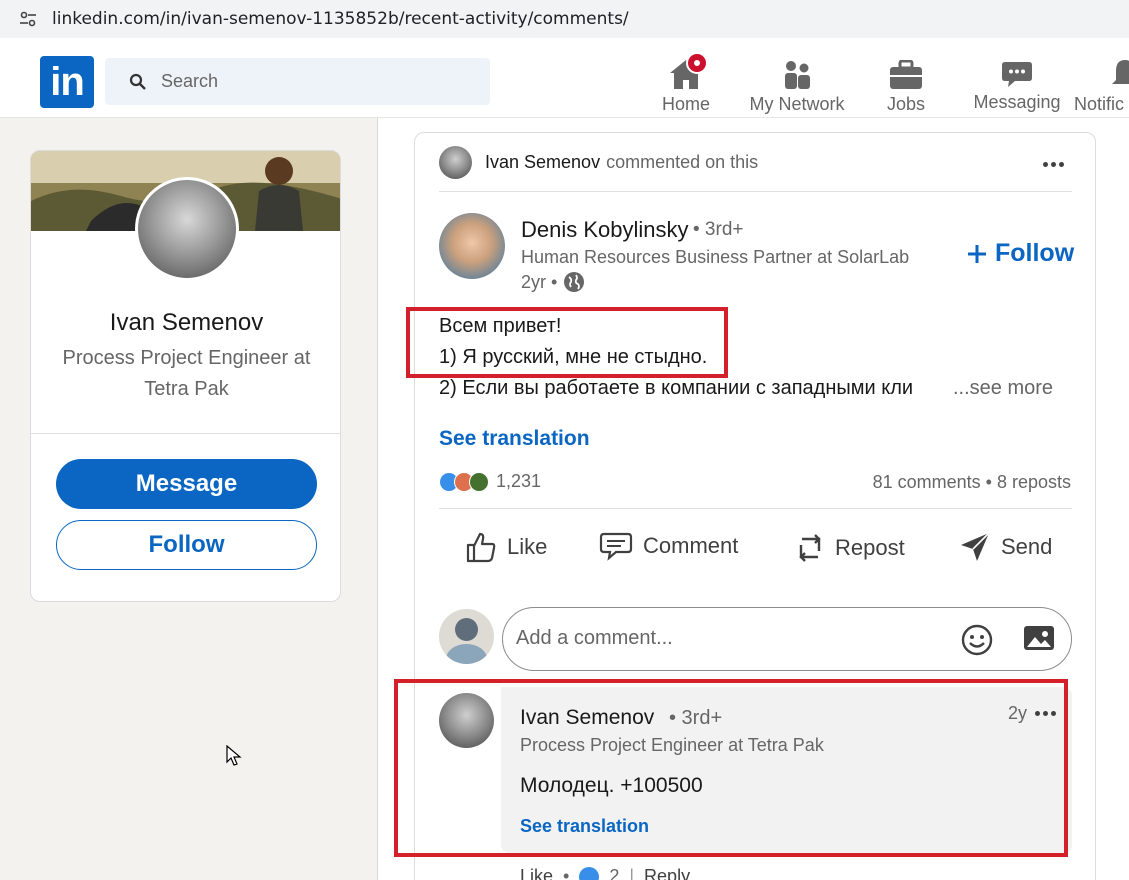 The image size is (1129, 880). I want to click on author-name: Denis Kobylinsky, so click(605, 230).